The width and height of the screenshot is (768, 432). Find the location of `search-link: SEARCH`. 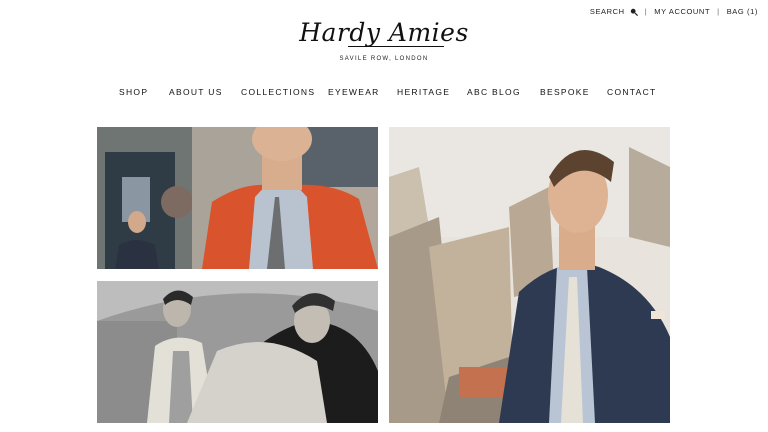

search-link: SEARCH is located at coordinates (614, 11).